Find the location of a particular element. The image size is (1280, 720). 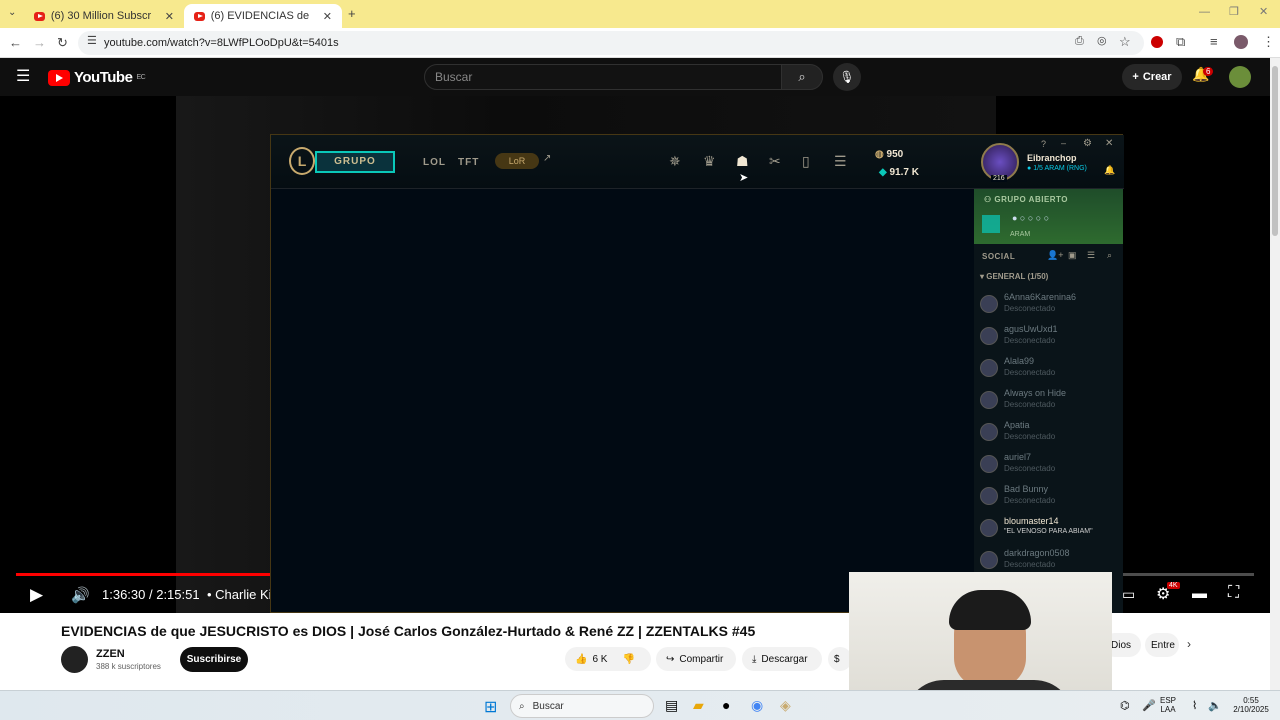

chrome-icon: ◉ is located at coordinates (757, 705).